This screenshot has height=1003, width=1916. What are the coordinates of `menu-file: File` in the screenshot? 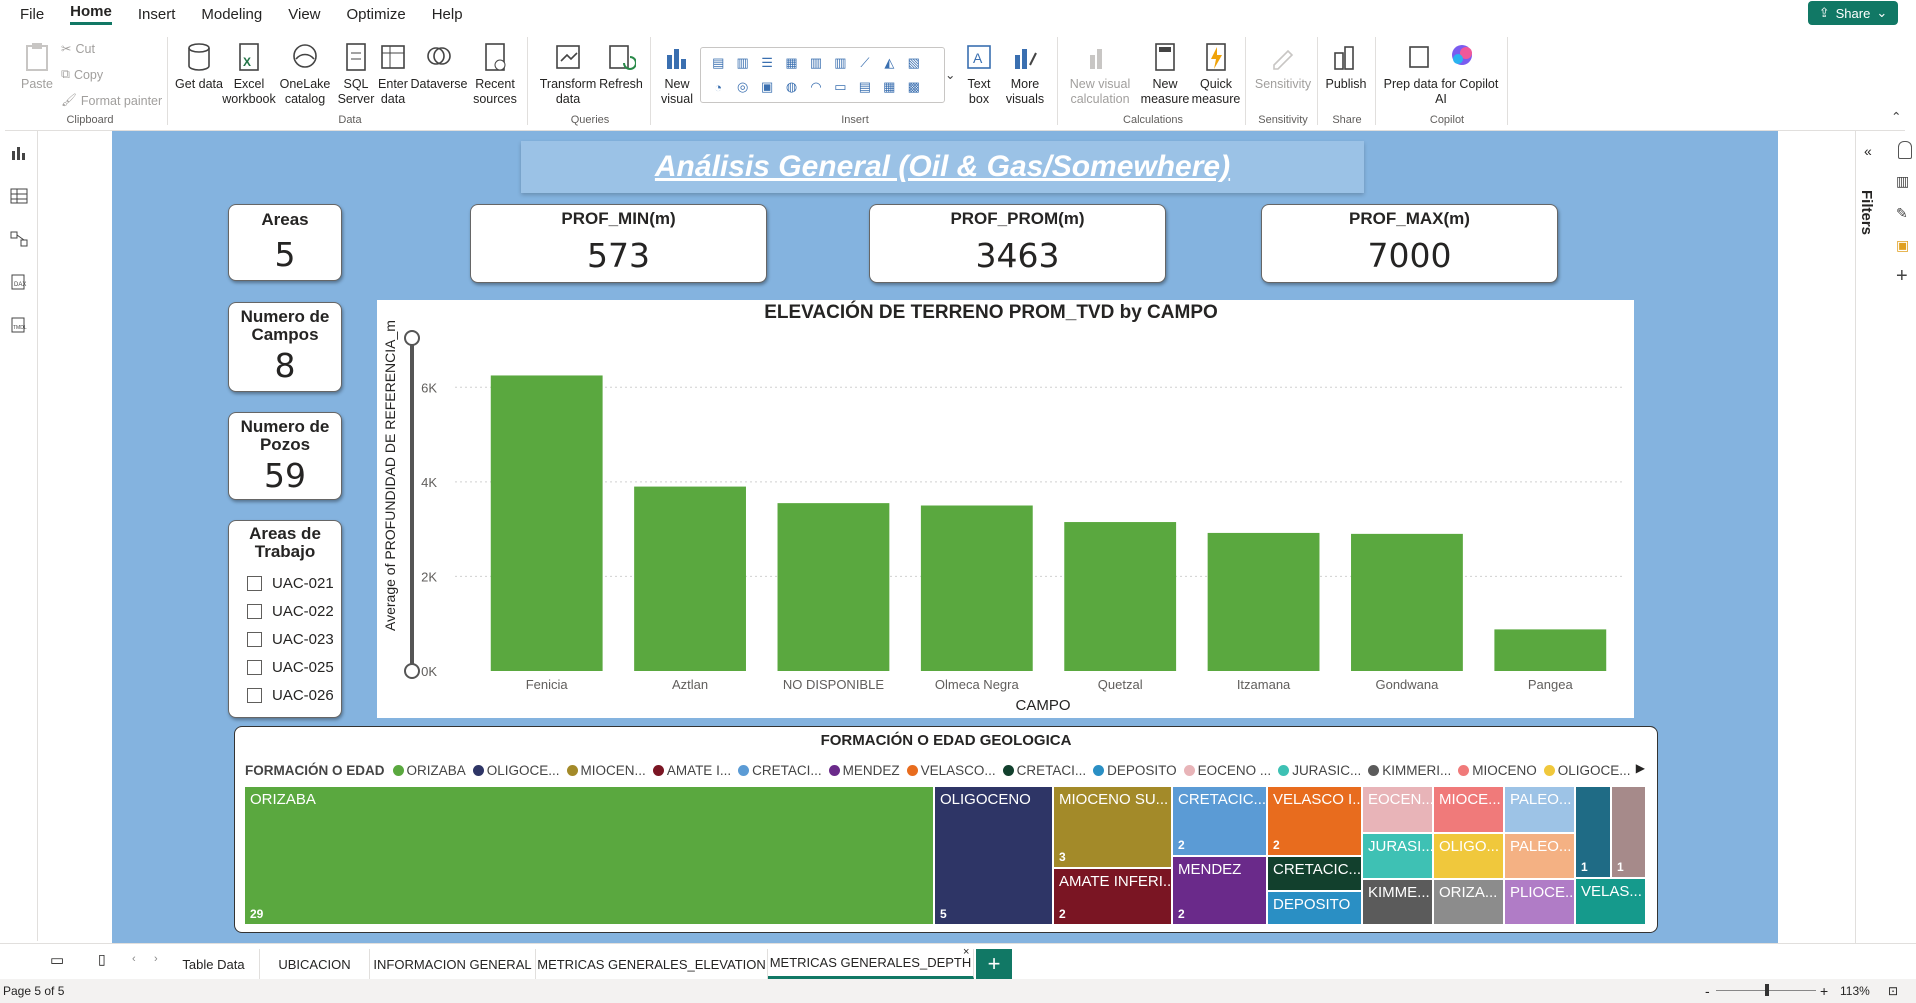 It's located at (32, 14).